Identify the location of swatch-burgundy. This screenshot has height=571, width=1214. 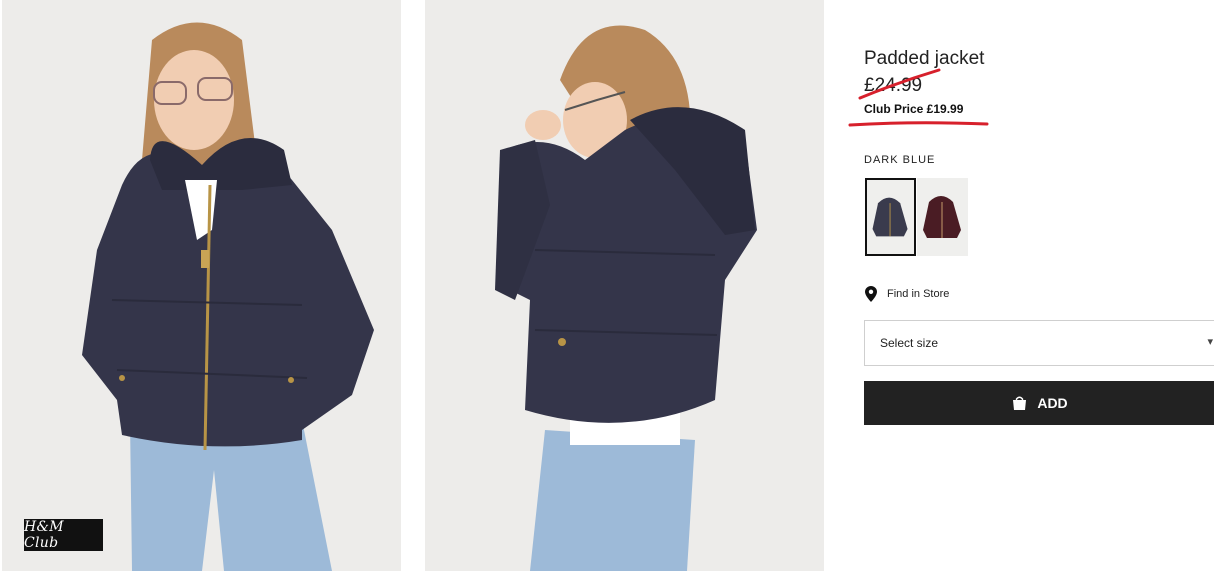
(942, 217).